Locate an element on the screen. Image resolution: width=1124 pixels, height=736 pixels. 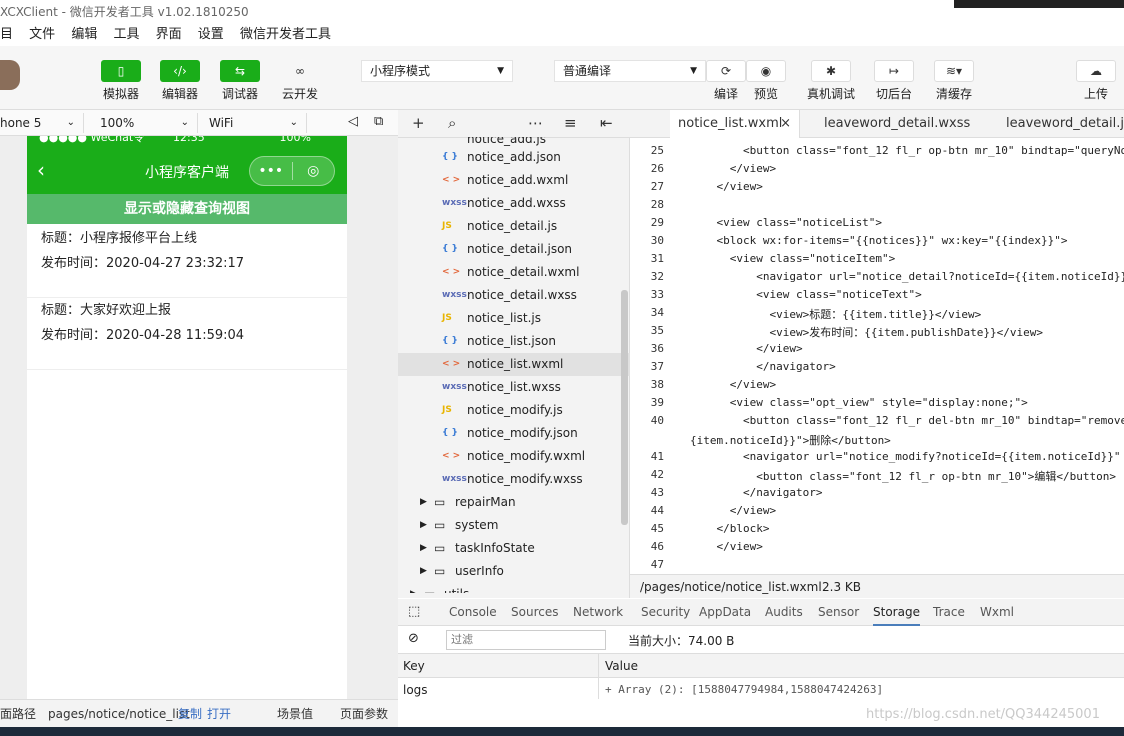
tab-leaveword-detail-json: leaveword_detail.json is located at coordinates (1061, 124).